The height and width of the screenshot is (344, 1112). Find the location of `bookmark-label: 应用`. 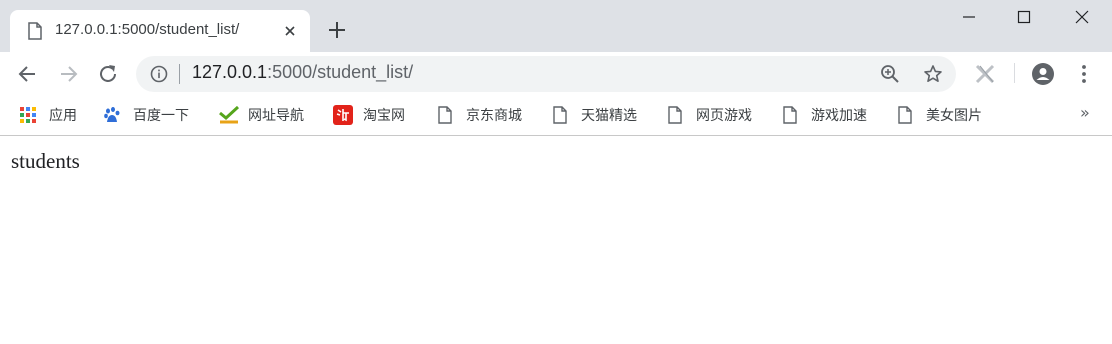

bookmark-label: 应用 is located at coordinates (63, 116).